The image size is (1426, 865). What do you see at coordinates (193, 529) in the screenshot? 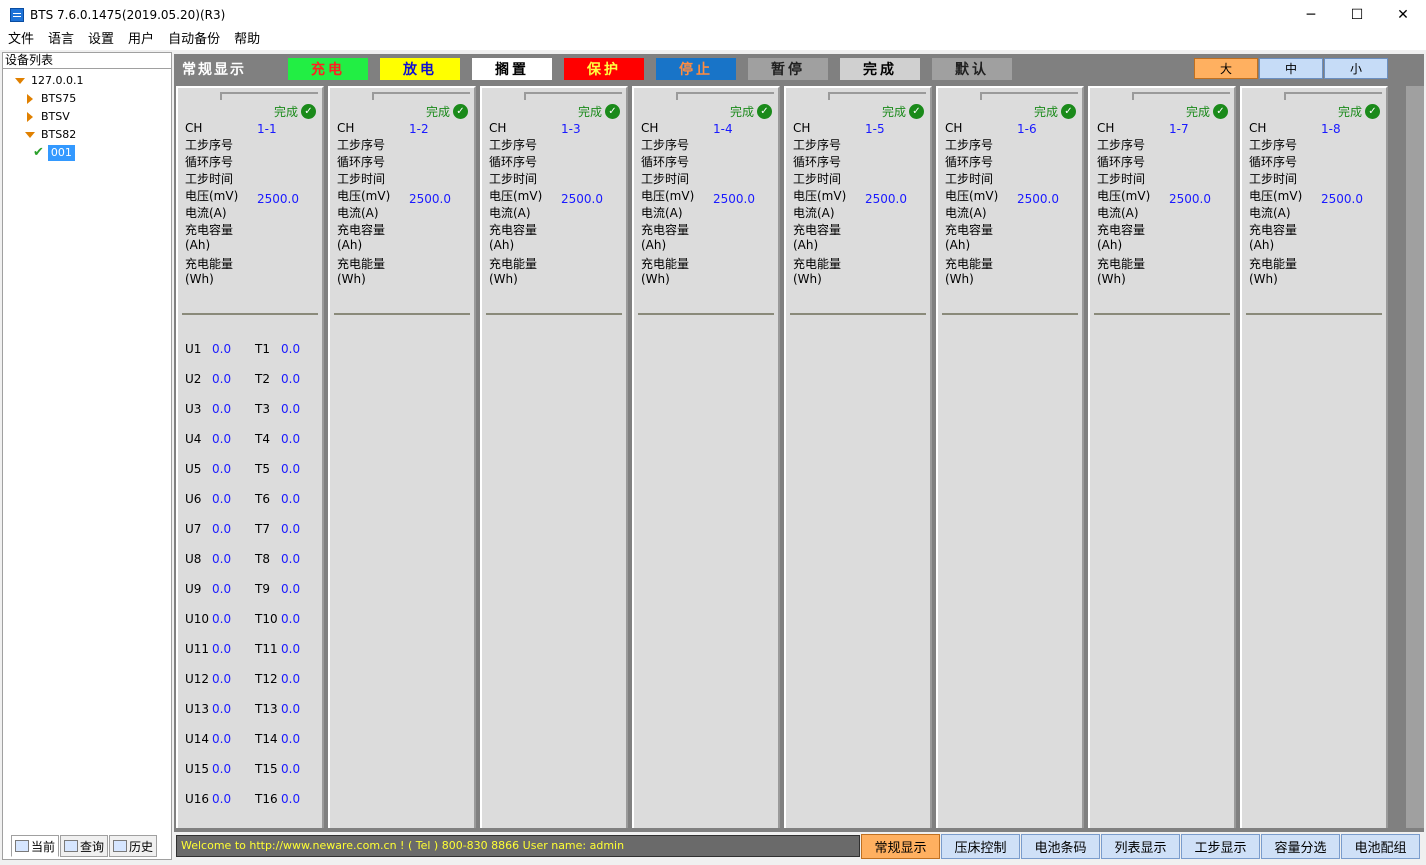
I see `aux-voltage-label: U7` at bounding box center [193, 529].